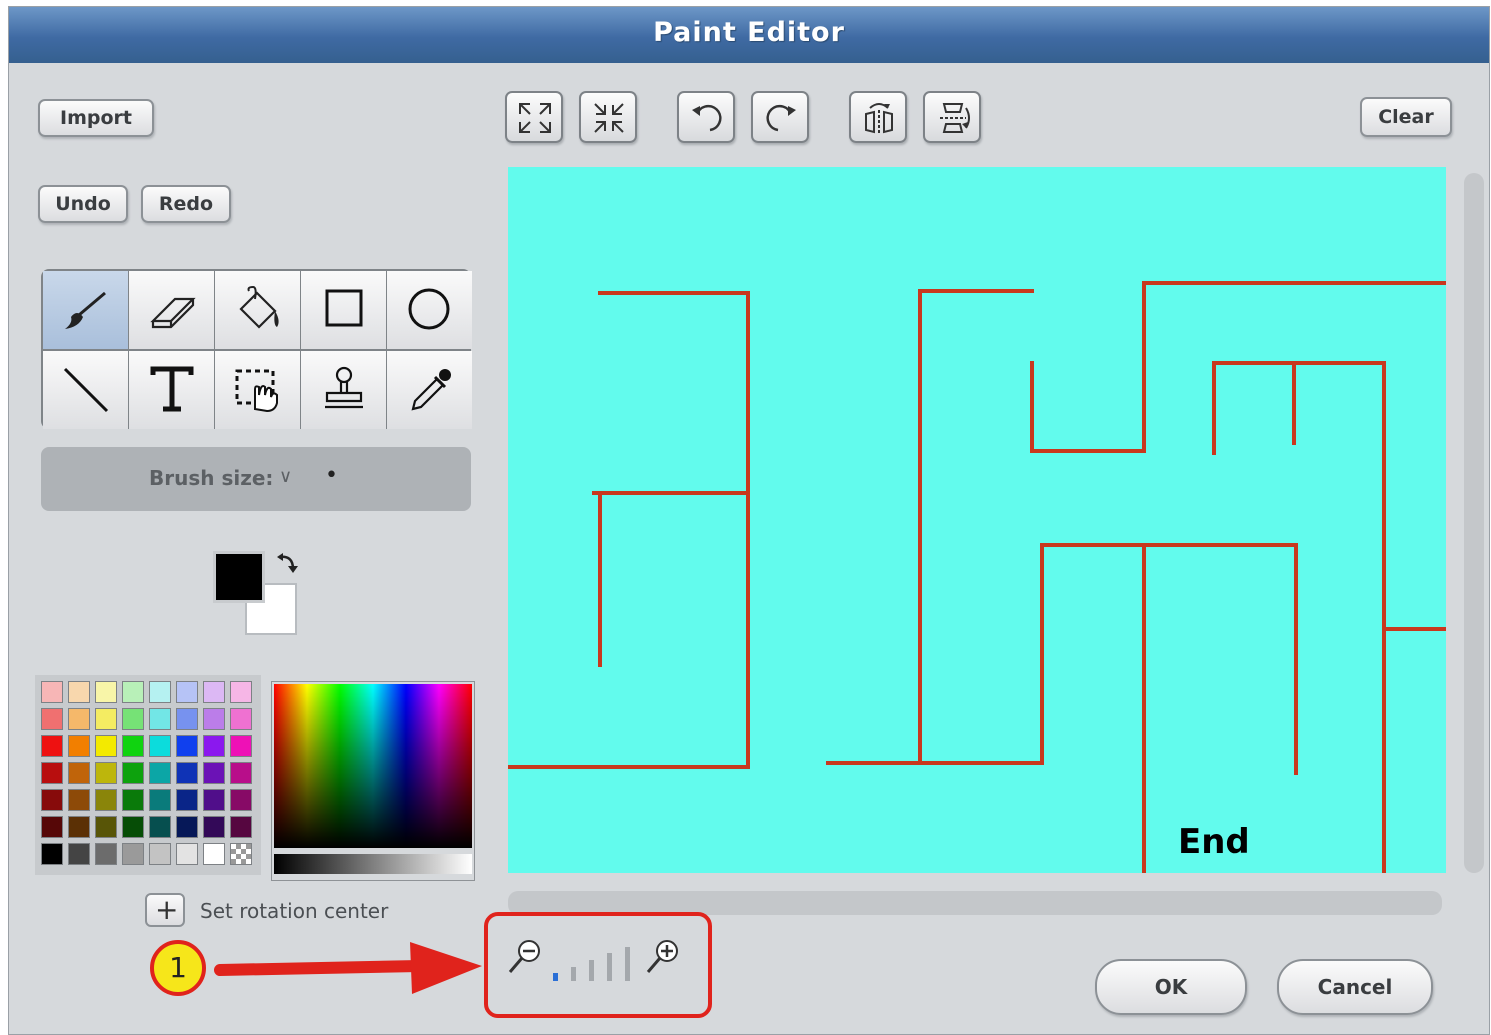 Image resolution: width=1491 pixels, height=1035 pixels. Describe the element at coordinates (186, 204) in the screenshot. I see `redo-button: Redo` at that location.